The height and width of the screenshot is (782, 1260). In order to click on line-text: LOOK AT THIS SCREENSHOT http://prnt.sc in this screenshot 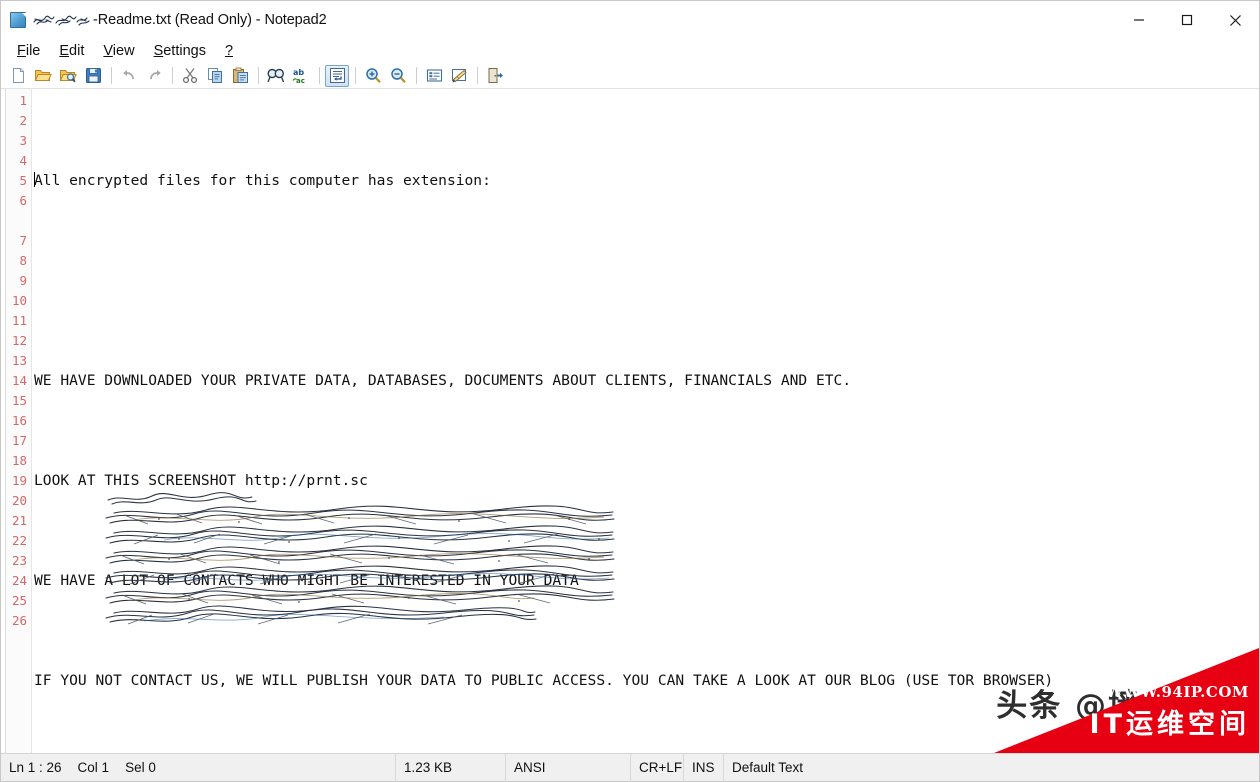, I will do `click(201, 480)`.